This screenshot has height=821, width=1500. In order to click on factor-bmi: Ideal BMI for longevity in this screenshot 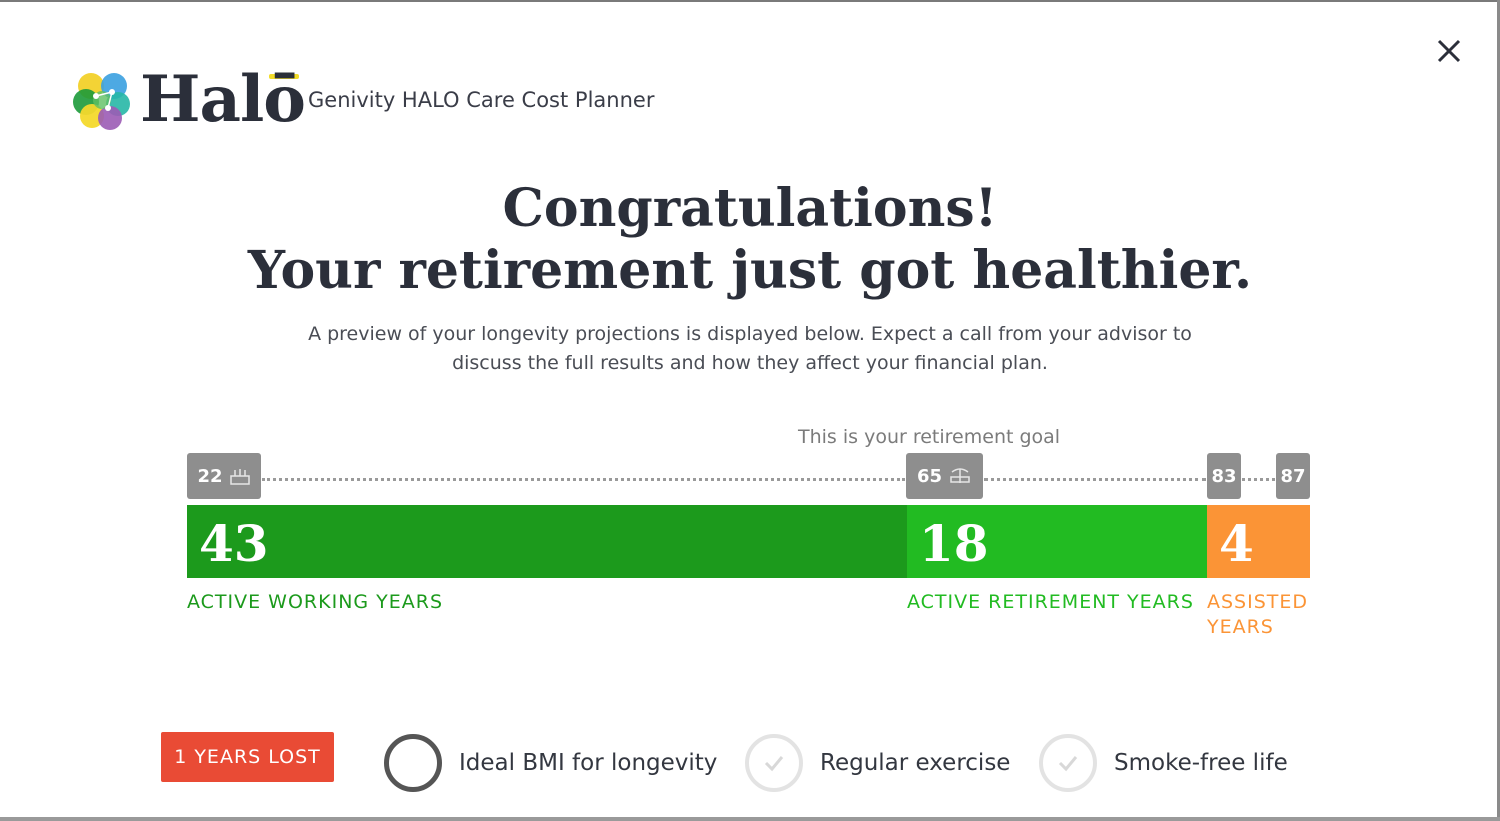, I will do `click(550, 763)`.